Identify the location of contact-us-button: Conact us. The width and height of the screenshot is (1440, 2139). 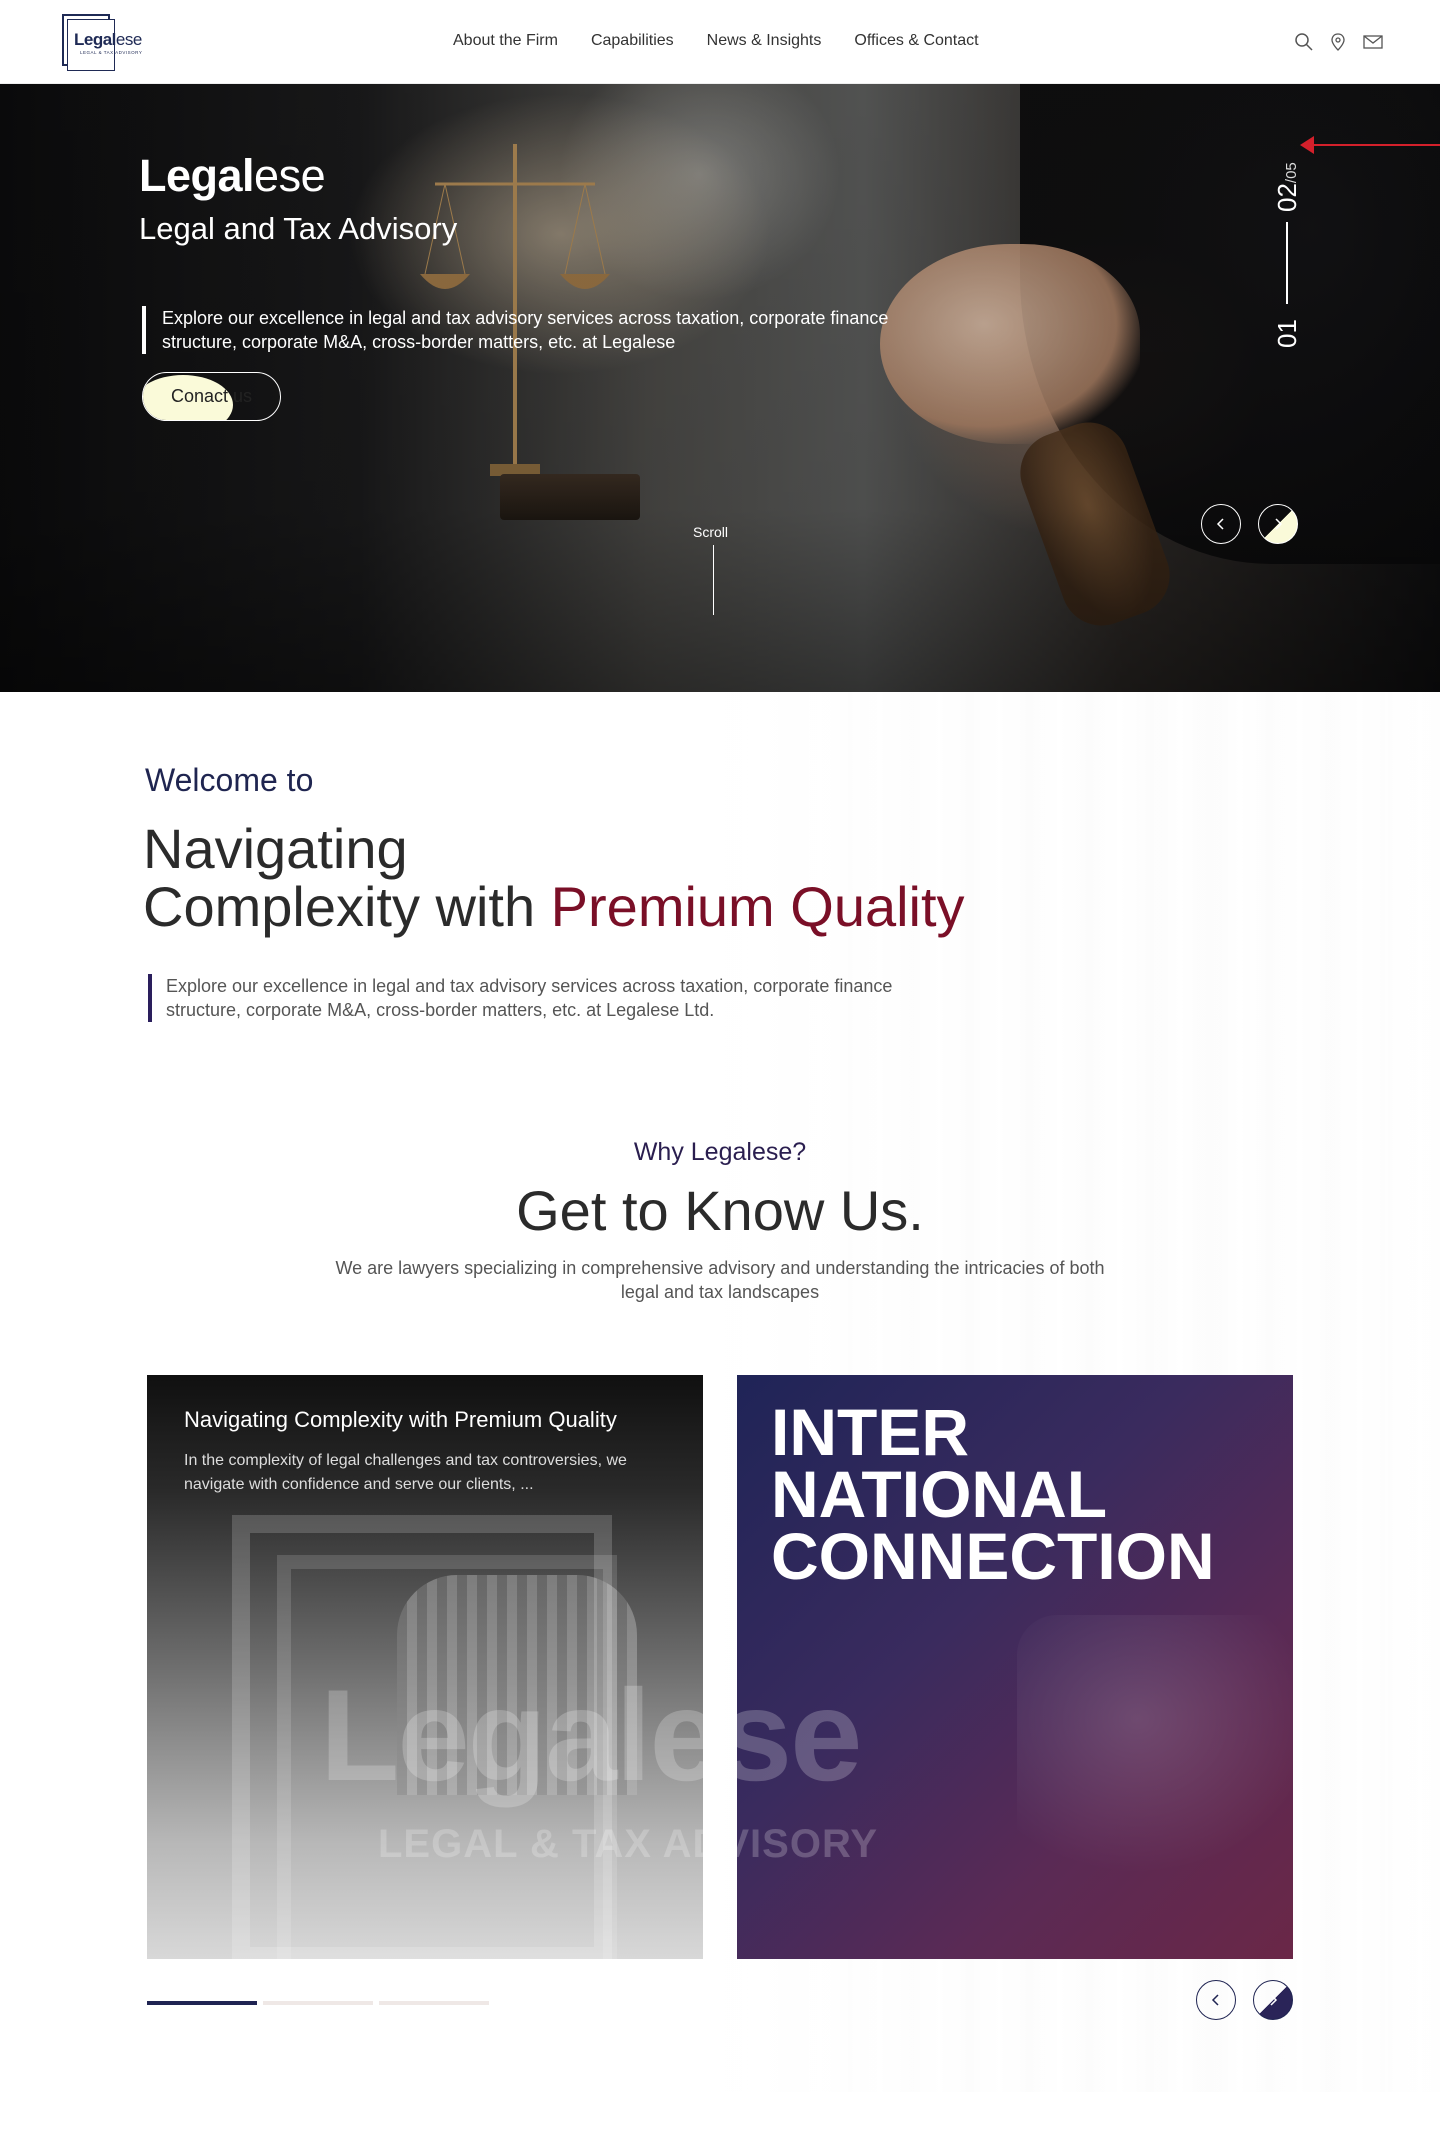
(211, 396).